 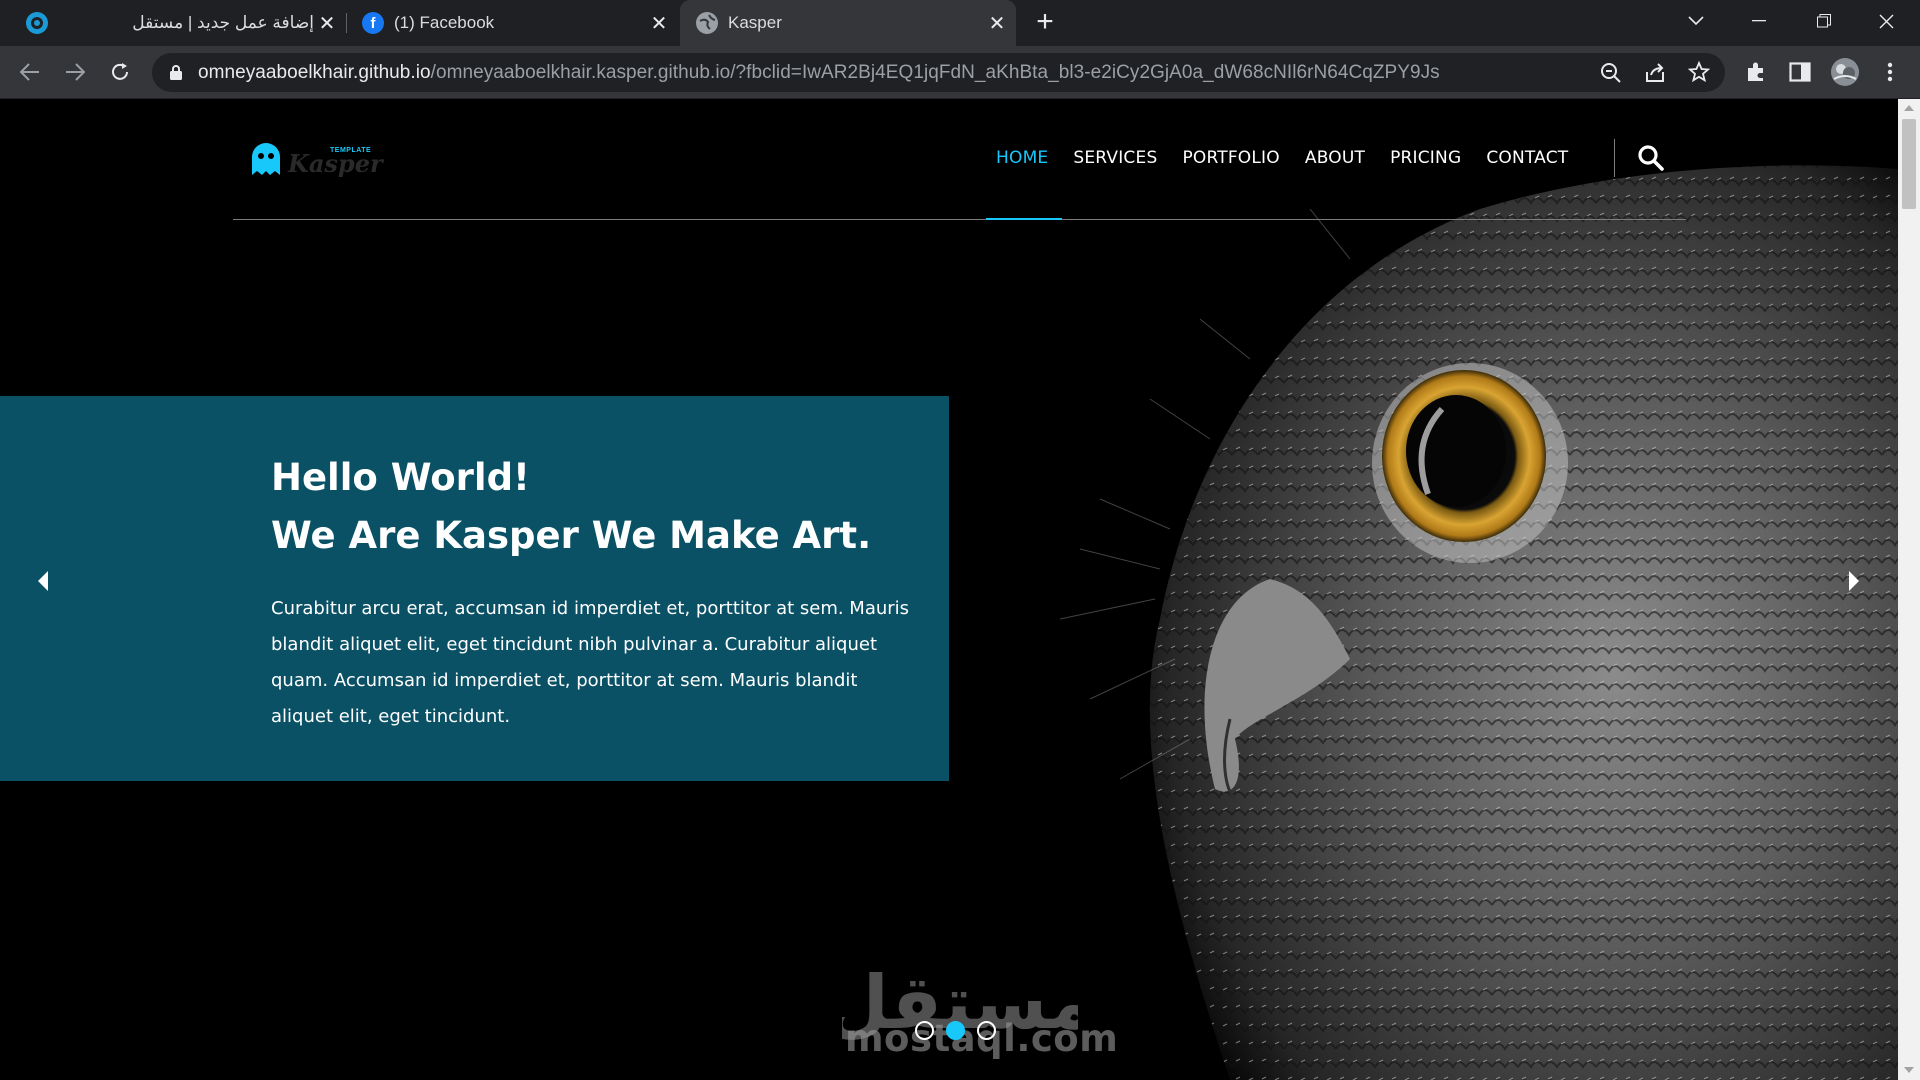 What do you see at coordinates (1045, 22) in the screenshot?
I see `new-tab-button: +` at bounding box center [1045, 22].